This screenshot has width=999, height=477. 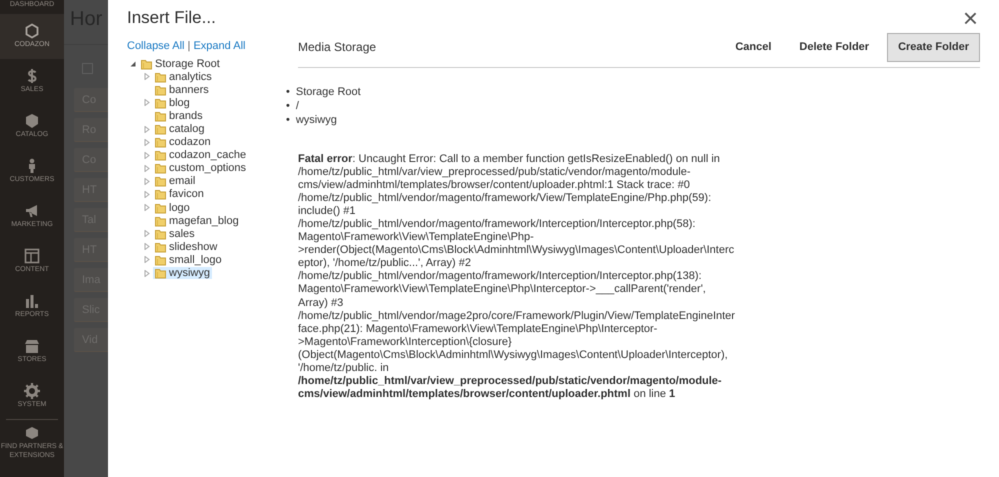 What do you see at coordinates (219, 46) in the screenshot?
I see `tree-link: Expand All` at bounding box center [219, 46].